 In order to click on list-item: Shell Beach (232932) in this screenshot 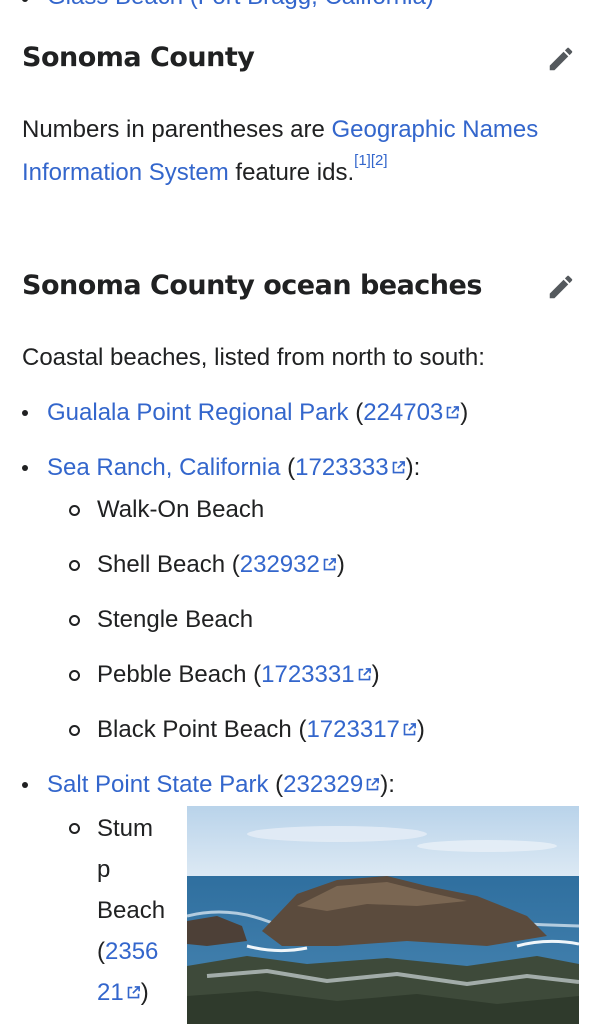, I will do `click(296, 565)`.